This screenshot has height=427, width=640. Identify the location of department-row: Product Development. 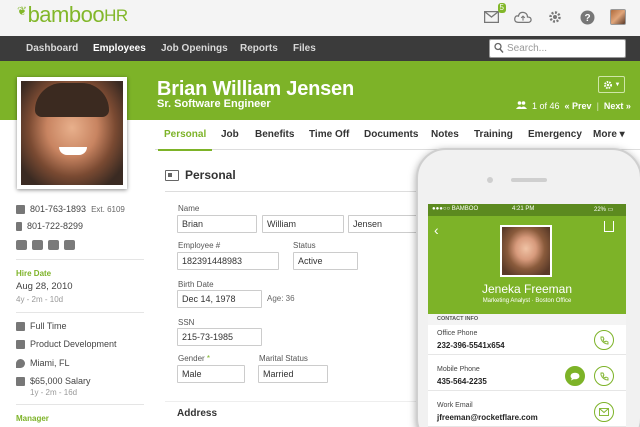
(66, 344).